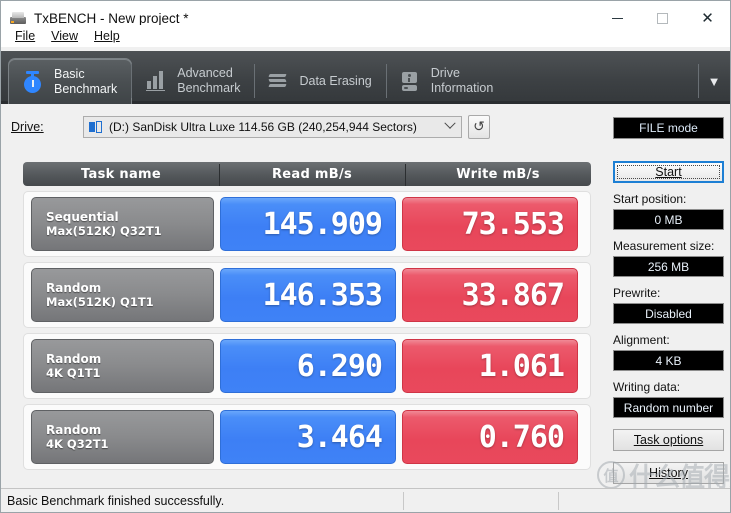 This screenshot has height=513, width=731. Describe the element at coordinates (490, 437) in the screenshot. I see `write-value: 0.760` at that location.